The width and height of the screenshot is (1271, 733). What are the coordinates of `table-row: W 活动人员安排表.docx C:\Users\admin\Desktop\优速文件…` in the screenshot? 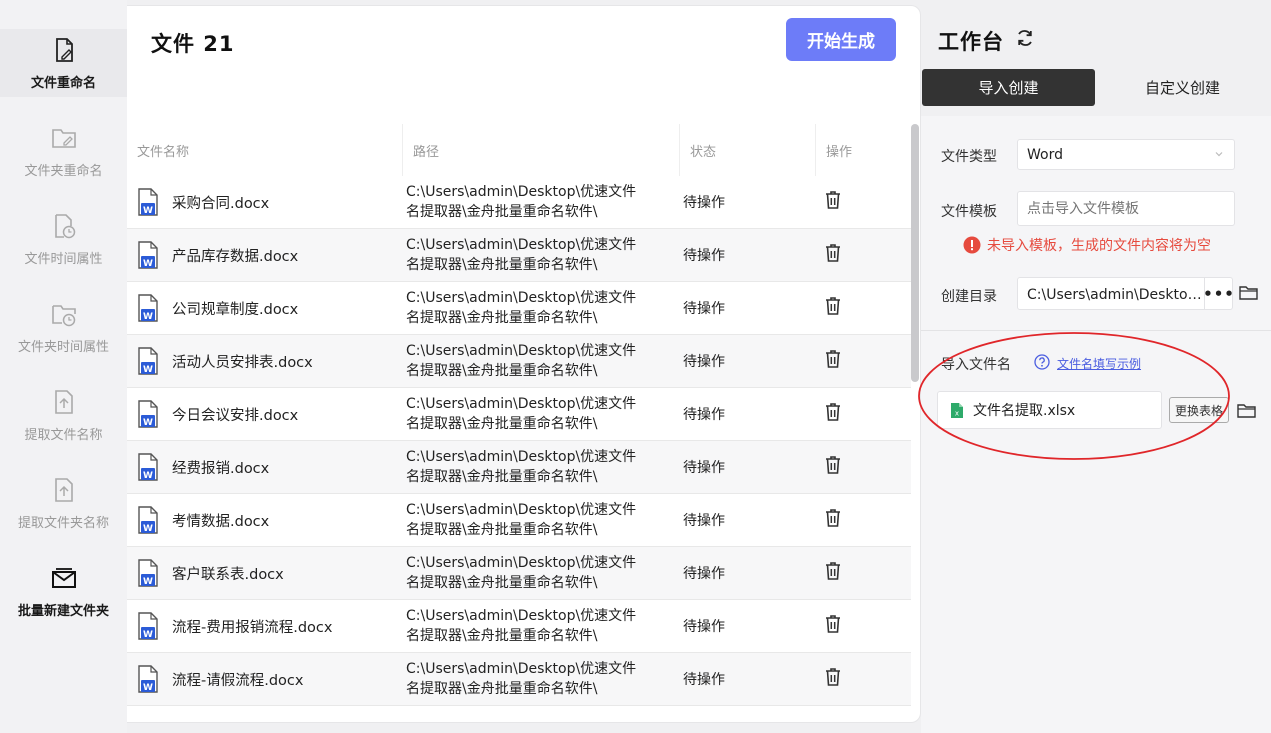 It's located at (519, 361).